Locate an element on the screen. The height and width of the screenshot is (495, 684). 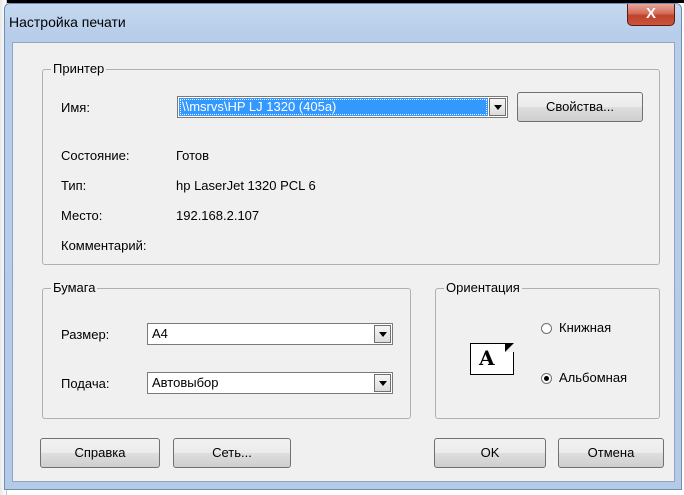
status-label: Состояние: is located at coordinates (95, 155).